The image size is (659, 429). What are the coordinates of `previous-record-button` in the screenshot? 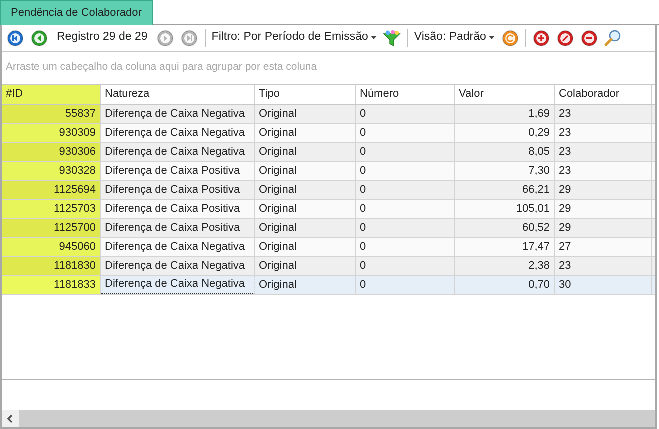 It's located at (39, 38).